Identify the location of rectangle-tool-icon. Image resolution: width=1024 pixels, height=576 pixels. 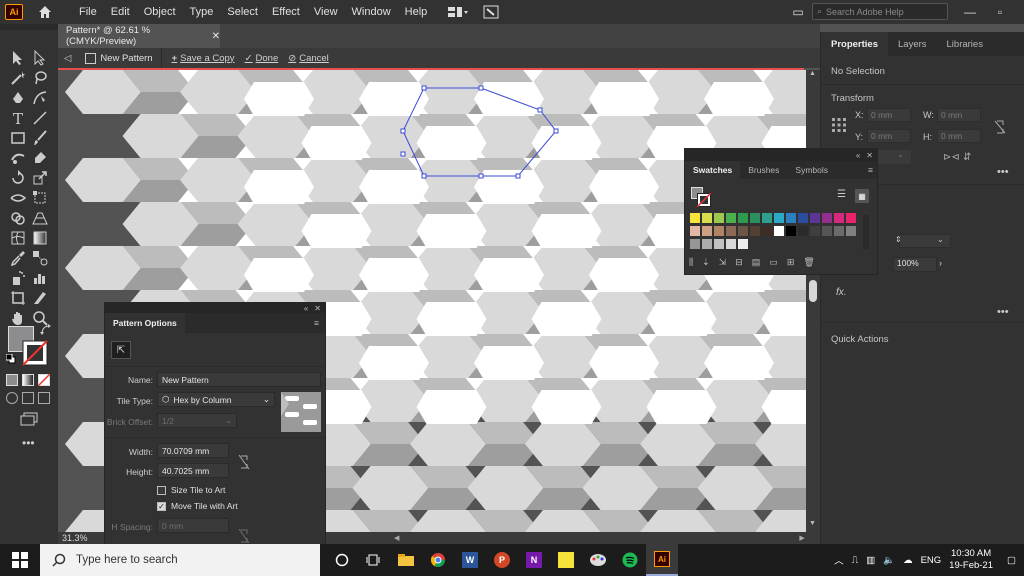
(18, 138).